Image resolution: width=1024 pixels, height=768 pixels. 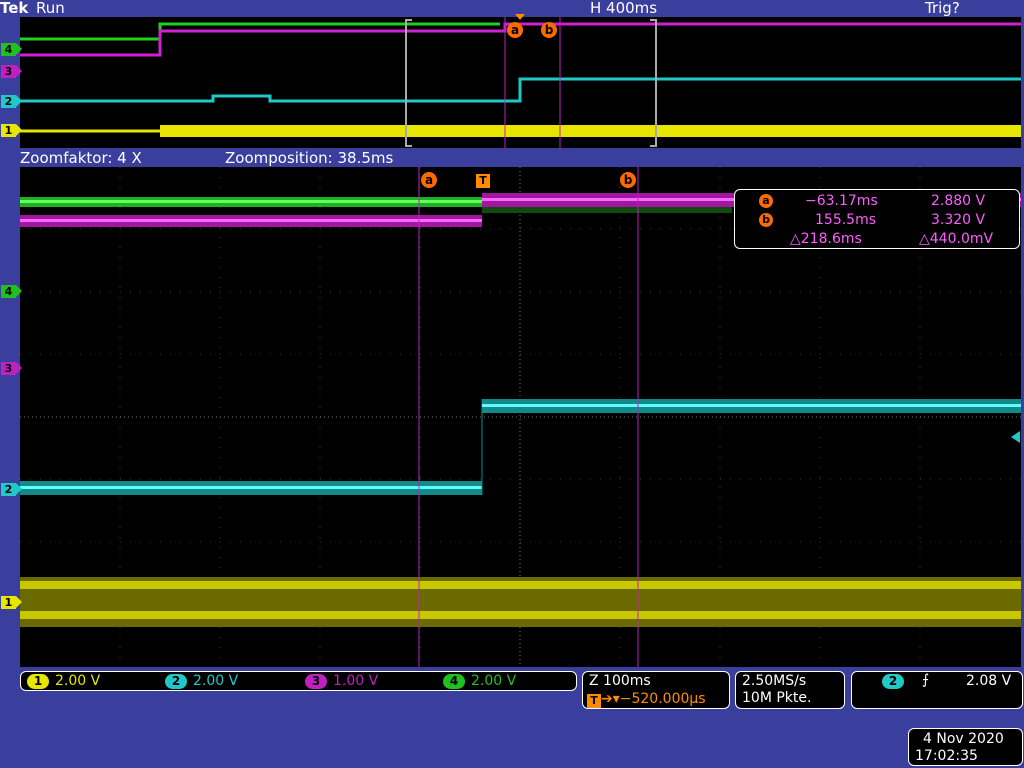 I want to click on ch3-chip: 3, so click(x=316, y=681).